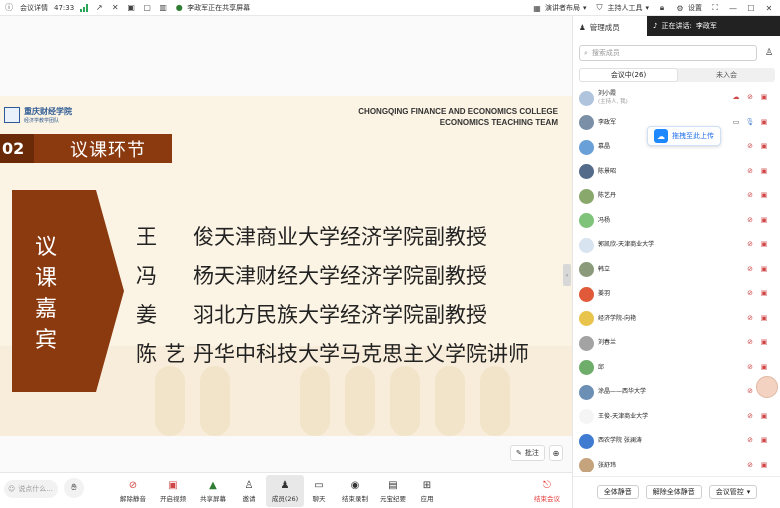  What do you see at coordinates (115, 8) in the screenshot?
I see `mic-off-icon: ✕` at bounding box center [115, 8].